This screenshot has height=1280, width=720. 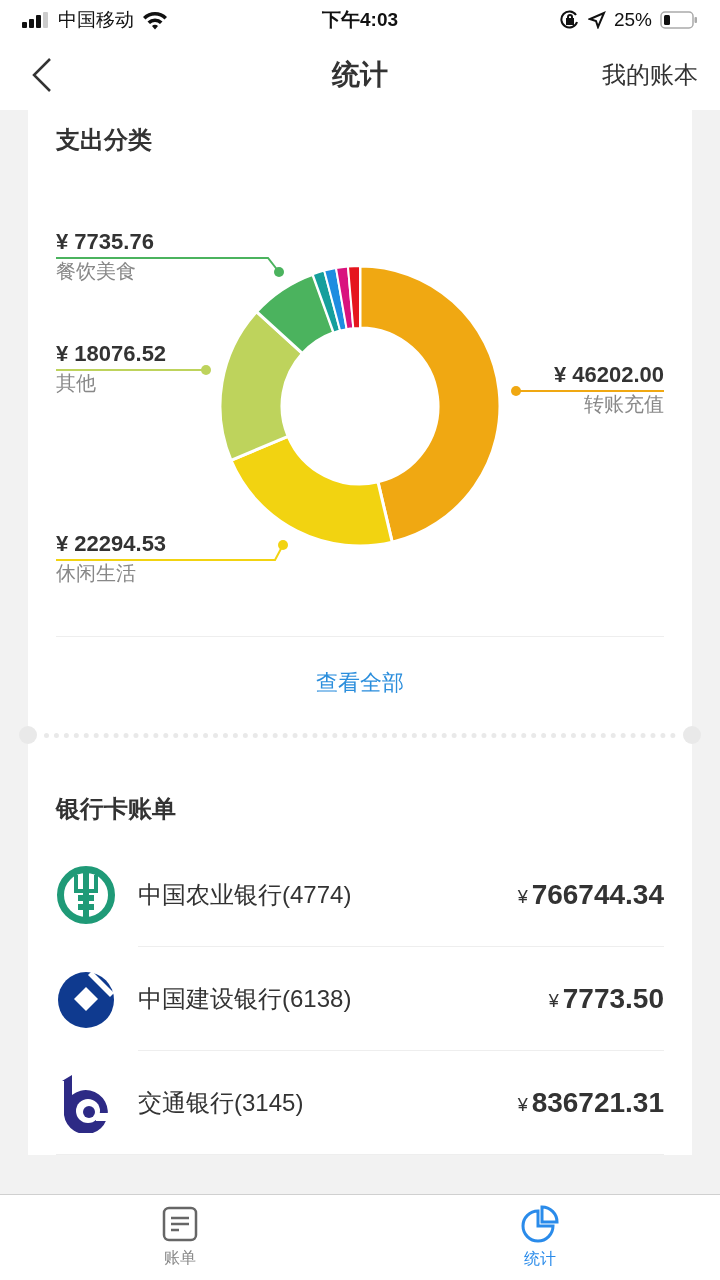 What do you see at coordinates (608, 375) in the screenshot?
I see `amount-label: ¥ 46202.00` at bounding box center [608, 375].